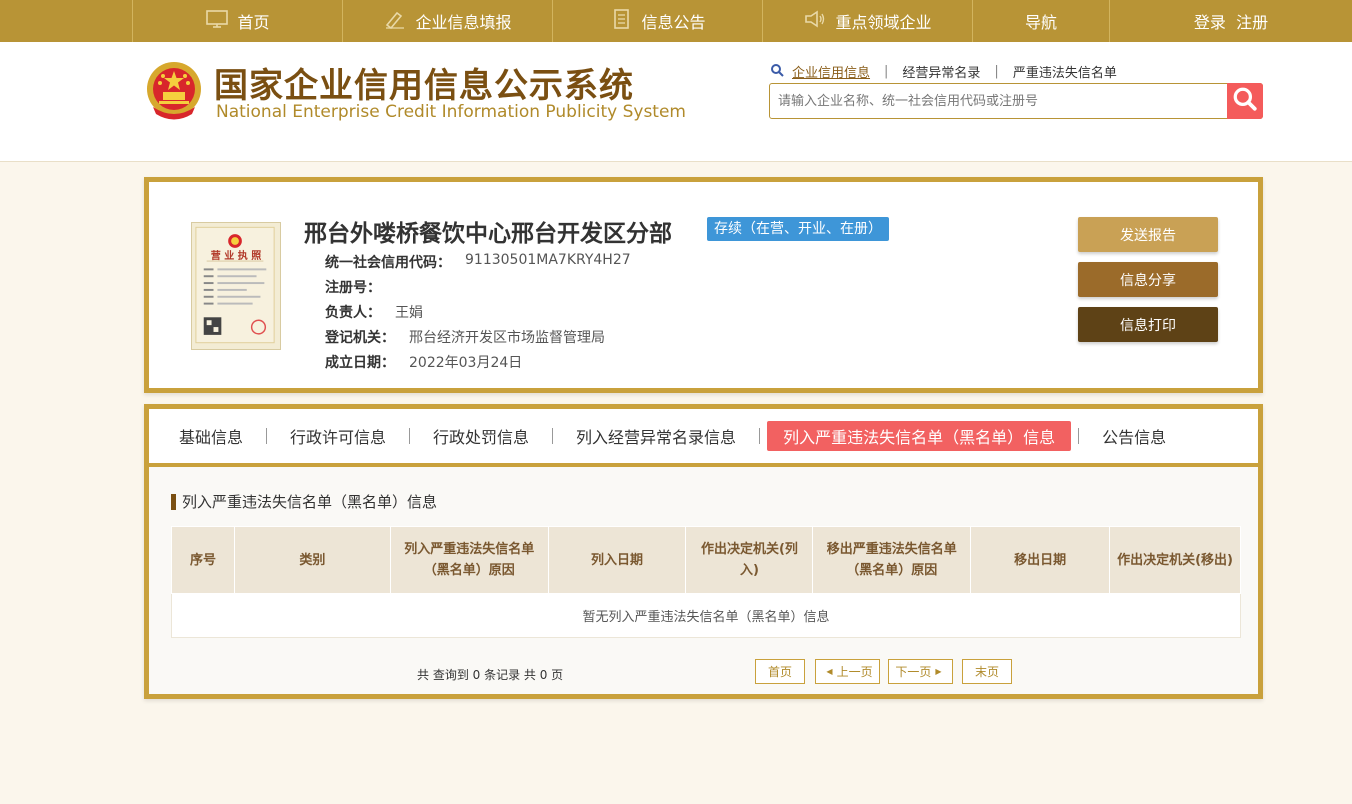 The width and height of the screenshot is (1352, 804). I want to click on authority-value: 邢台经济开发区市场监督管理局, so click(507, 338).